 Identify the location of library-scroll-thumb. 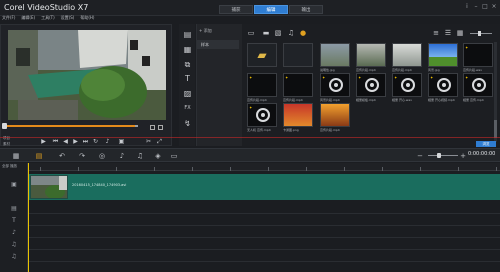
(495, 129).